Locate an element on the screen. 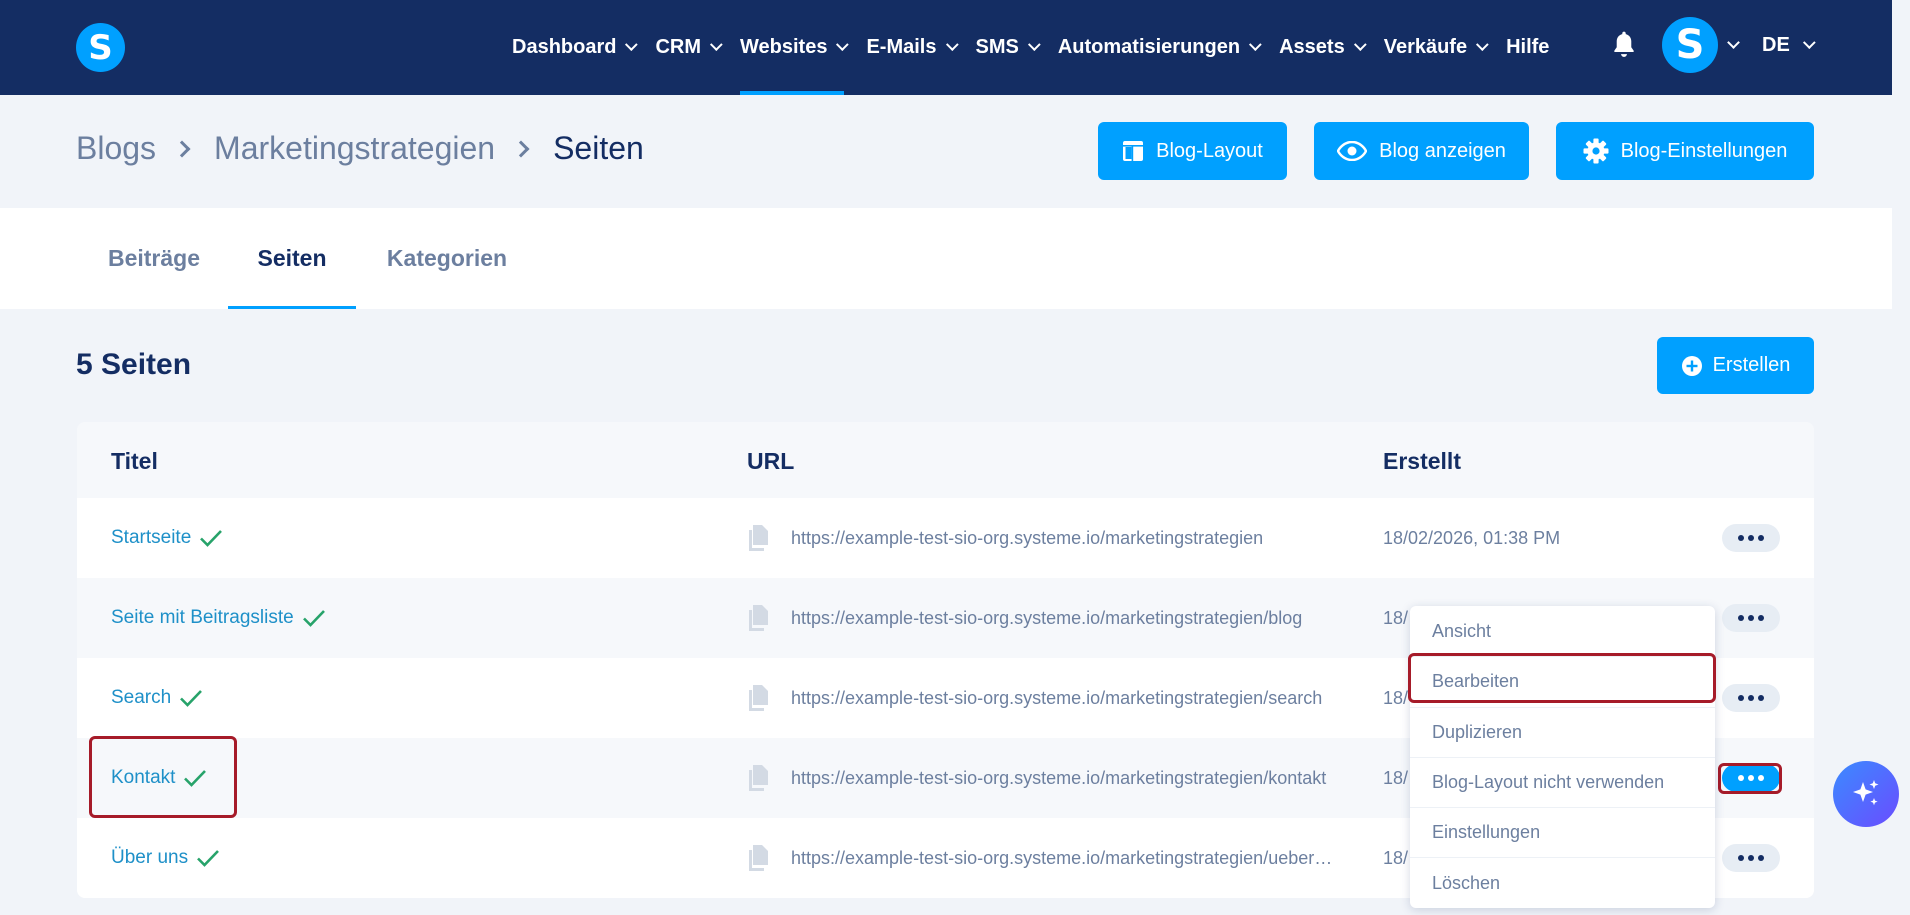 The width and height of the screenshot is (1910, 915). breadcrumb-blog: Marketingstrategien is located at coordinates (354, 148).